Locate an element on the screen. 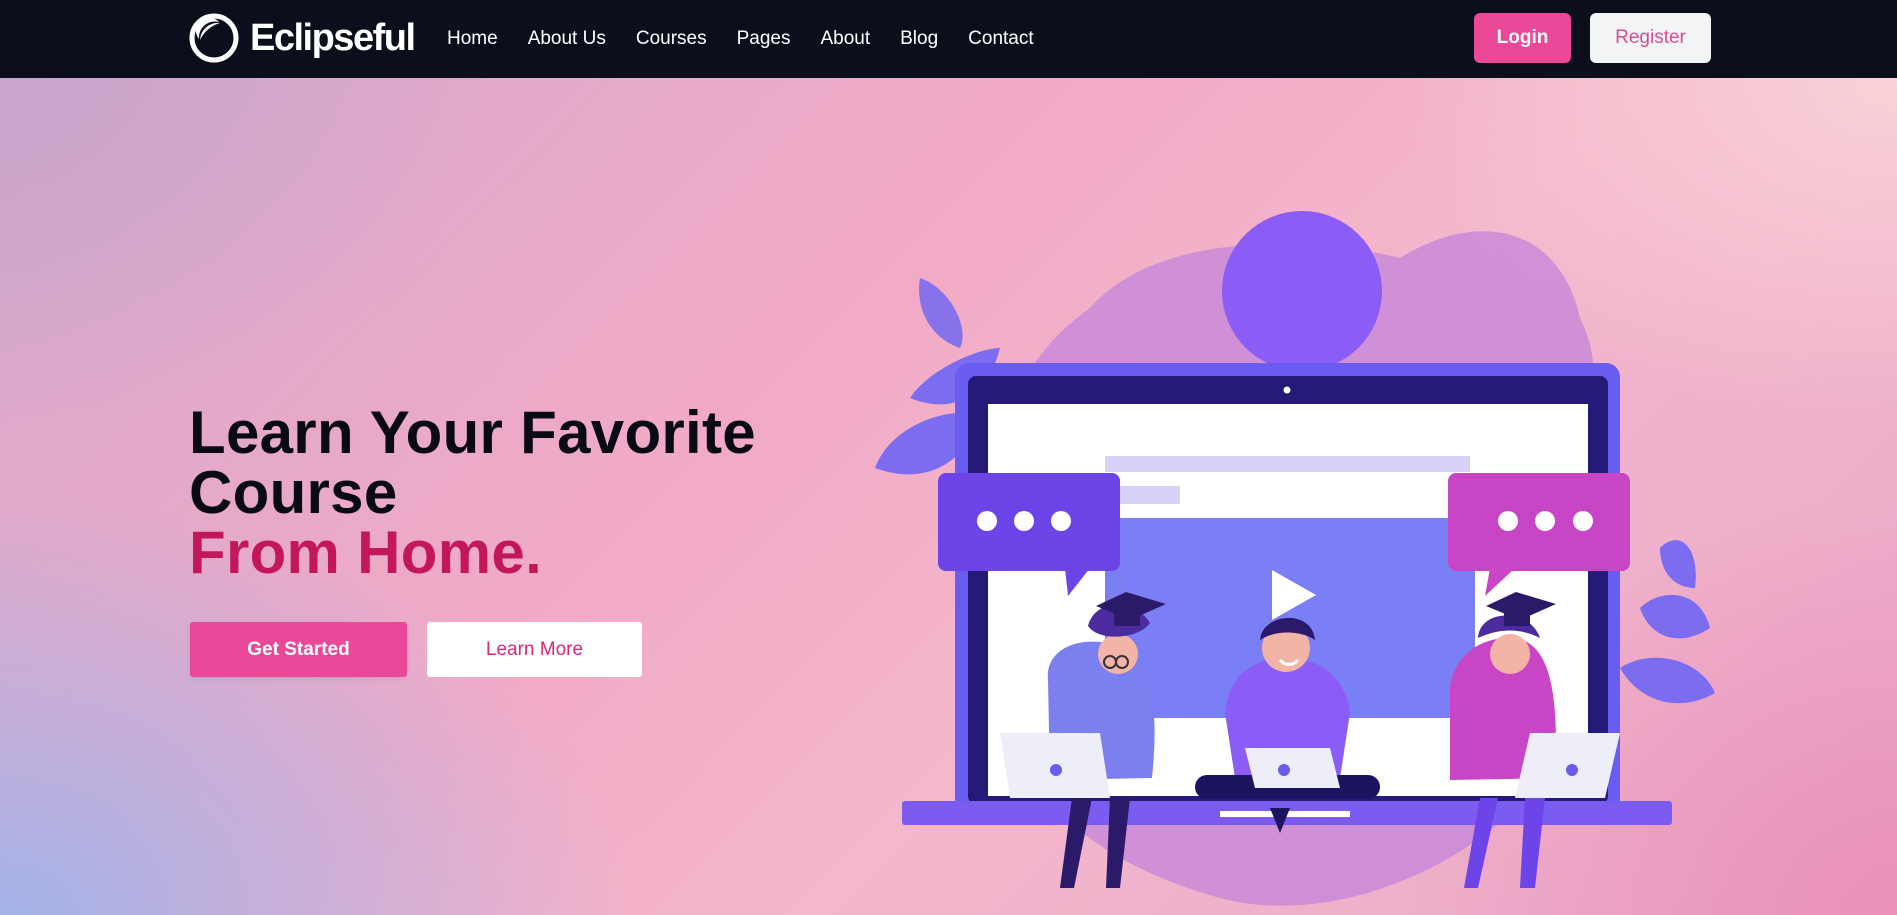  learn-more-button: Learn More is located at coordinates (534, 649).